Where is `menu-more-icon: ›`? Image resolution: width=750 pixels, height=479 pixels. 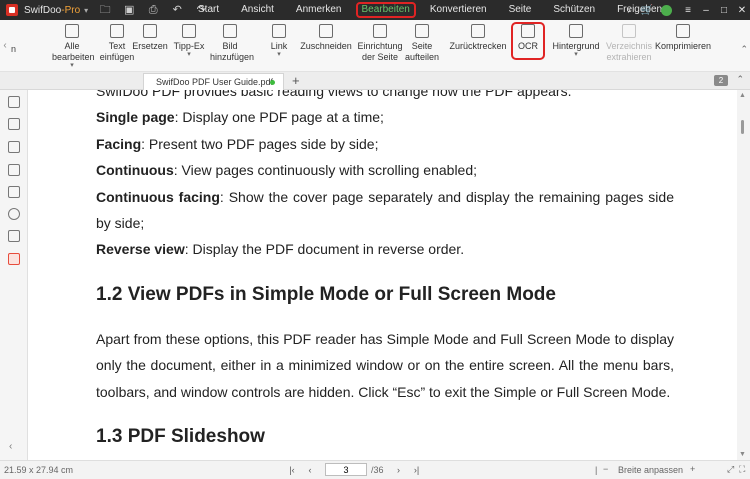 menu-more-icon: › is located at coordinates (629, 10).